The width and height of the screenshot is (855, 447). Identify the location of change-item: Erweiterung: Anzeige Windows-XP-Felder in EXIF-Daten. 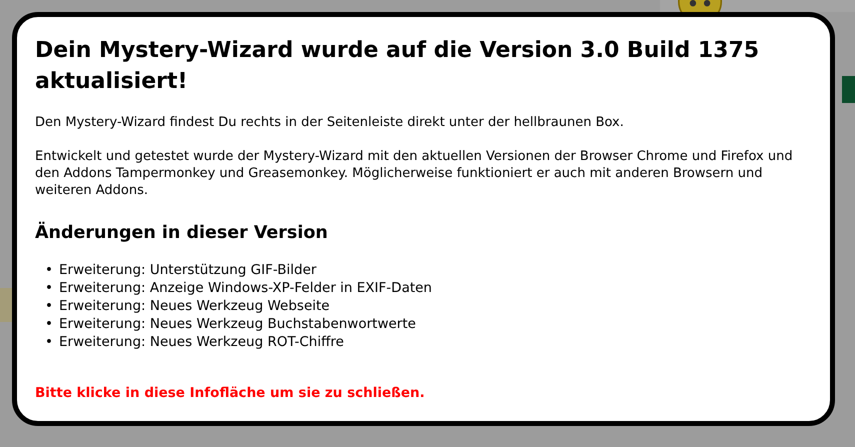
(245, 288).